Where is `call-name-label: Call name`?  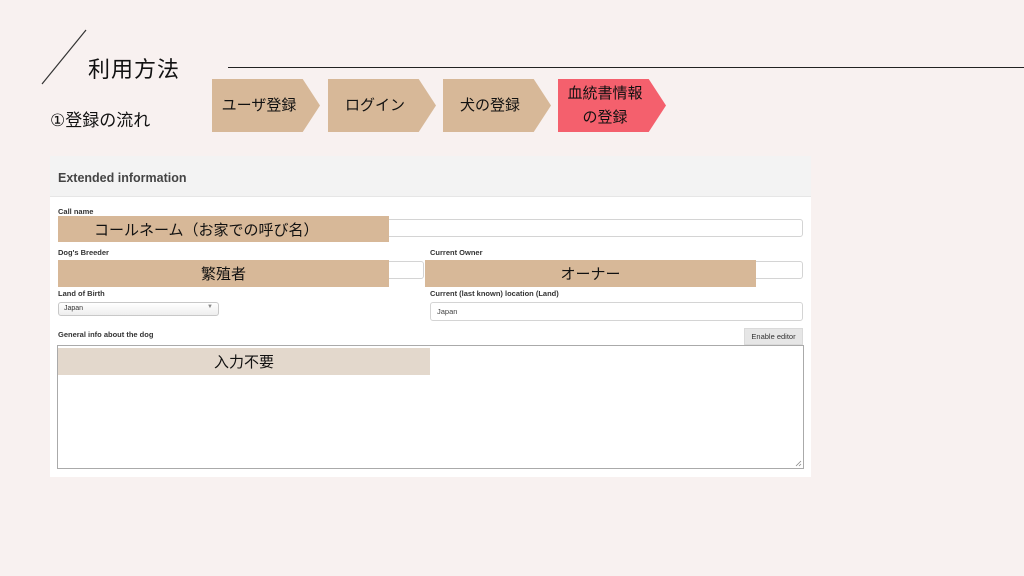 call-name-label: Call name is located at coordinates (76, 211).